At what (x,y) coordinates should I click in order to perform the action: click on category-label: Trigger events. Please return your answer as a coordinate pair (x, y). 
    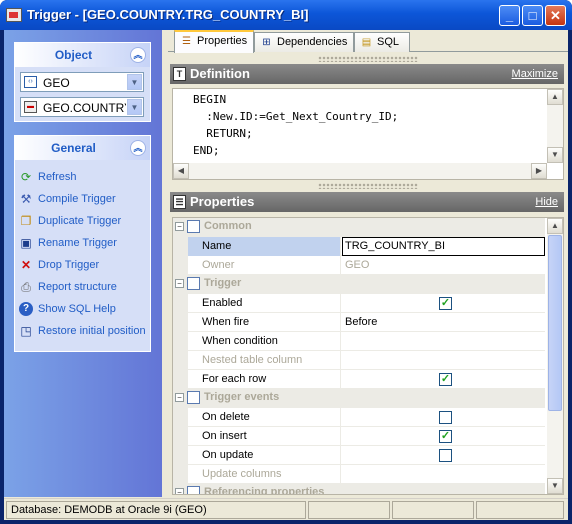
    Looking at the image, I should click on (242, 397).